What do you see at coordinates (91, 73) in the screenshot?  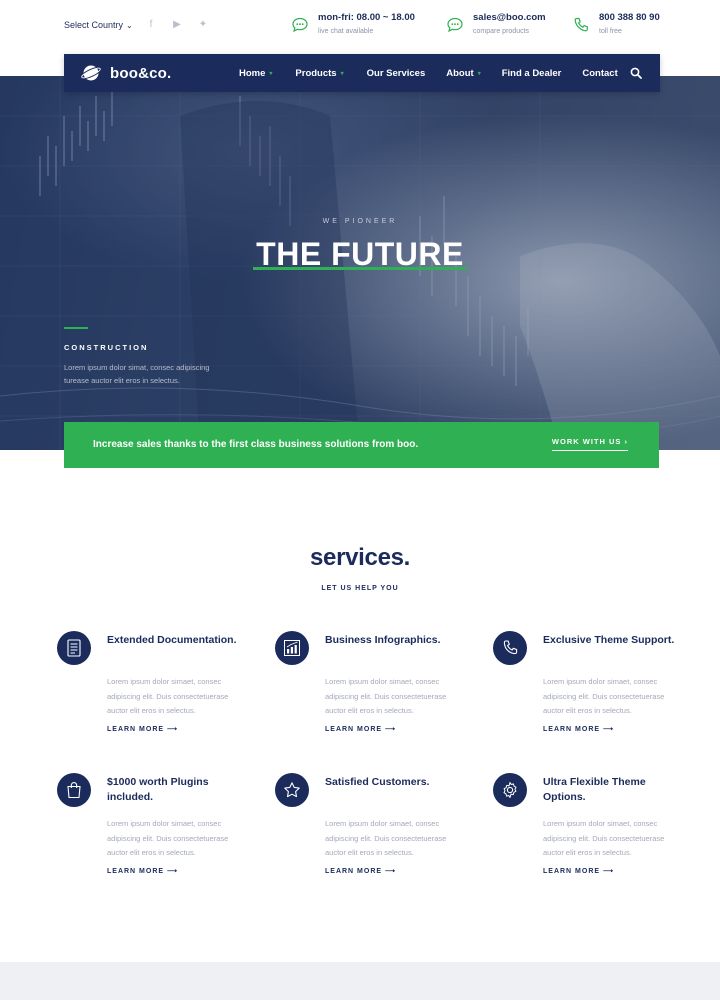 I see `planet-logo-icon` at bounding box center [91, 73].